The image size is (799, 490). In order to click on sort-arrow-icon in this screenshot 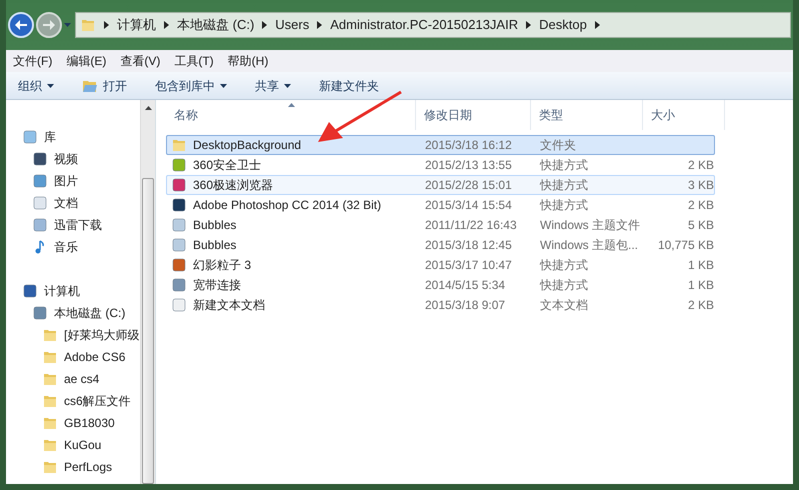, I will do `click(291, 105)`.